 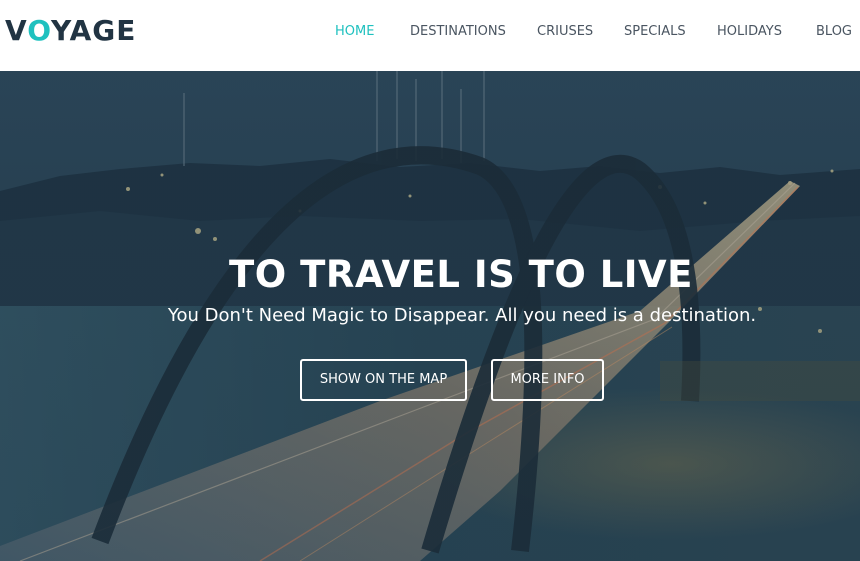 What do you see at coordinates (565, 32) in the screenshot?
I see `nav-item-cruises: CRIUSES` at bounding box center [565, 32].